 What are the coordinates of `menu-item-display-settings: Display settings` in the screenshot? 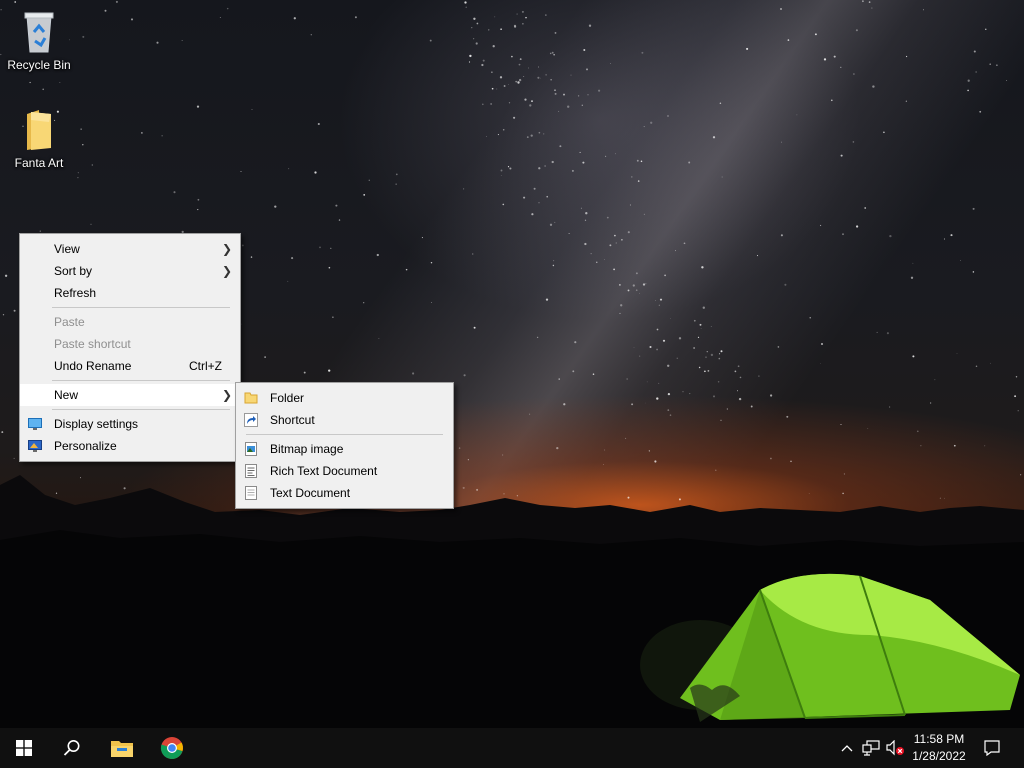 It's located at (130, 424).